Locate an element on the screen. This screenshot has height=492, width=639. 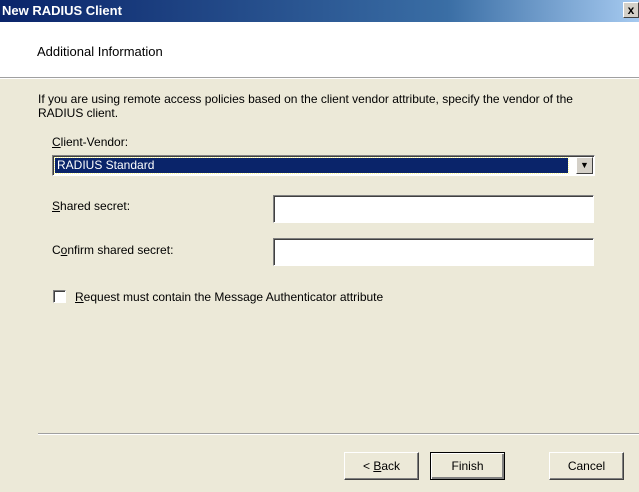
confirm-secret-label-prefix: C is located at coordinates (56, 250).